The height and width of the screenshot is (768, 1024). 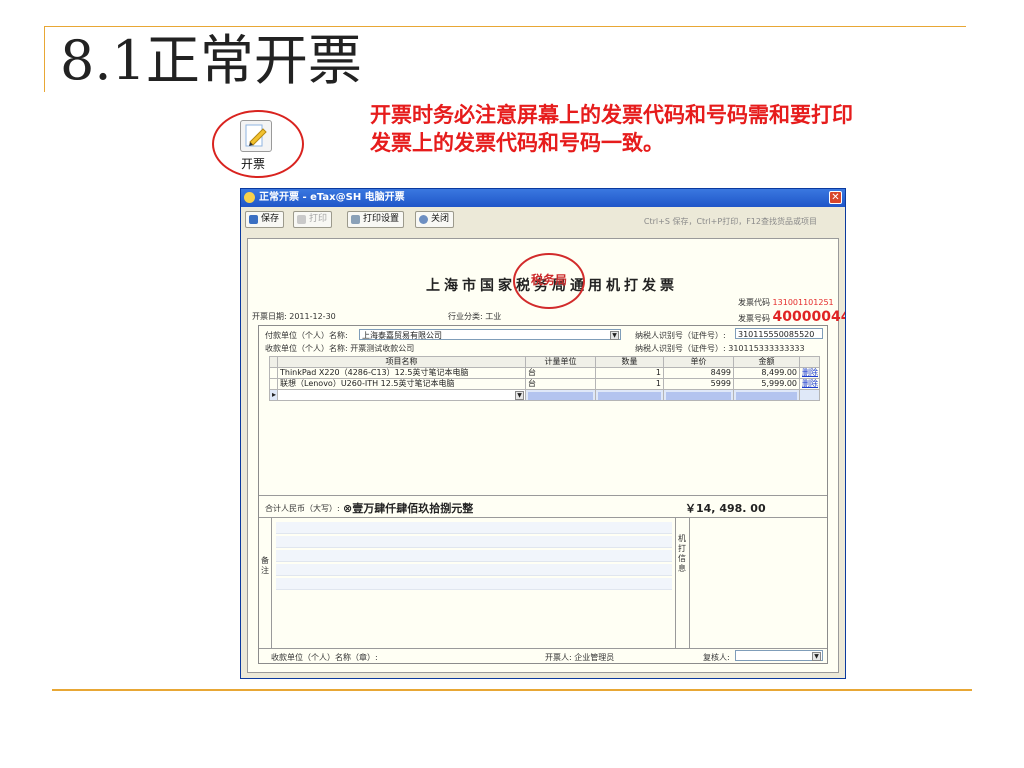 I want to click on column-header: 数量, so click(x=629, y=362).